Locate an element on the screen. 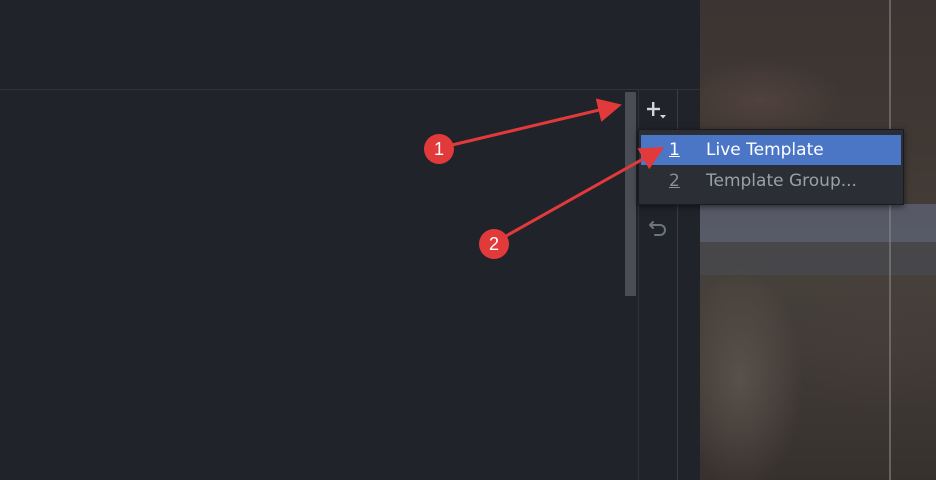 The image size is (936, 480). menu-item-mnemonic: 1 is located at coordinates (674, 150).